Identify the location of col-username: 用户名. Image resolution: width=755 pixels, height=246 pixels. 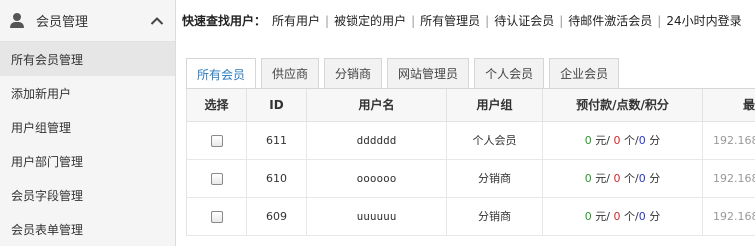
(376, 105).